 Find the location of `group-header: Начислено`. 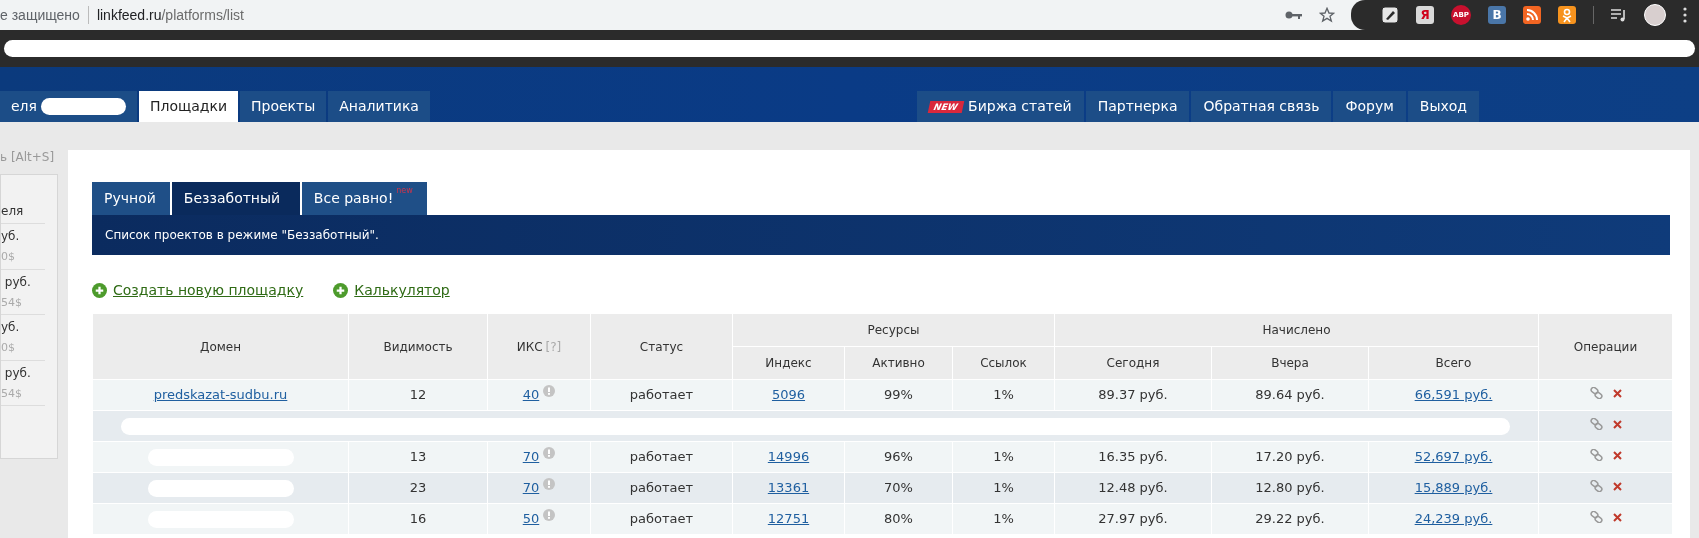

group-header: Начислено is located at coordinates (1296, 330).